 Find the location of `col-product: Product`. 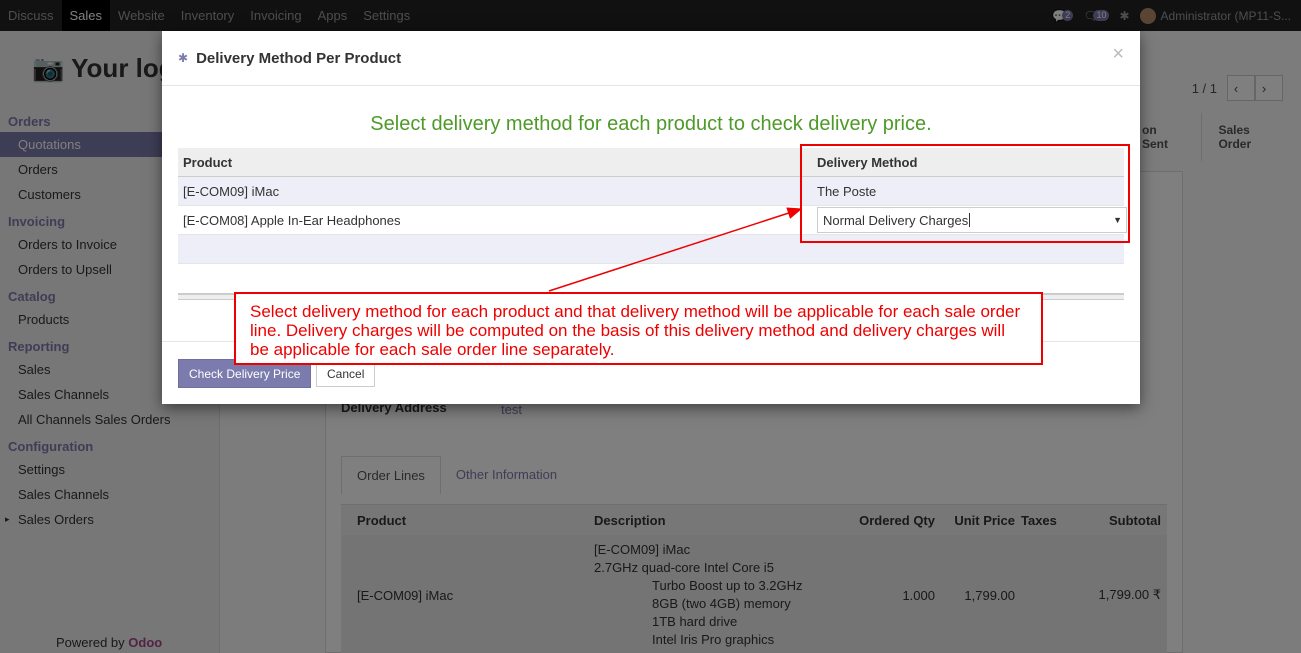

col-product: Product is located at coordinates (208, 162).